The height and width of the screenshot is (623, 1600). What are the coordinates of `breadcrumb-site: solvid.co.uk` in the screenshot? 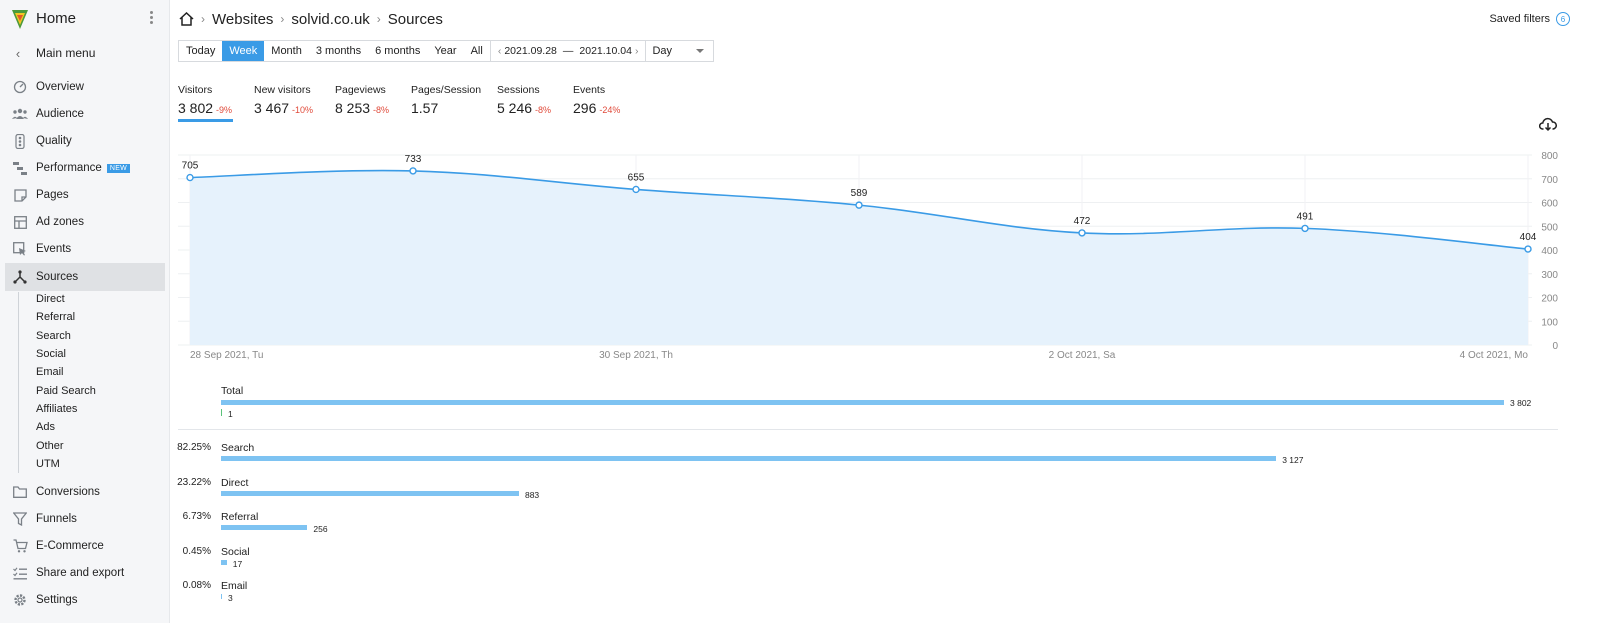 It's located at (330, 19).